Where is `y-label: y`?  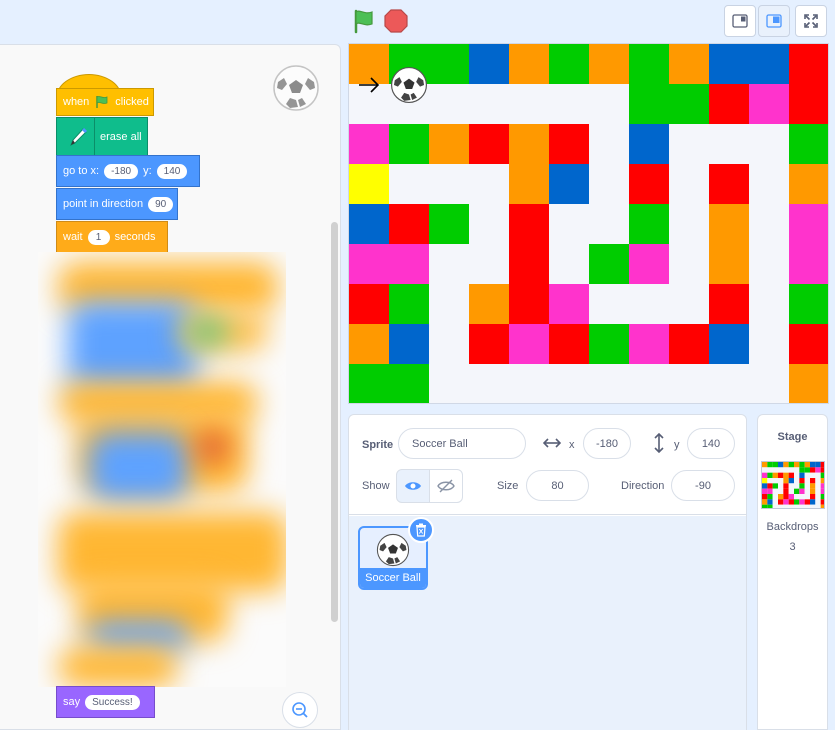 y-label: y is located at coordinates (677, 445).